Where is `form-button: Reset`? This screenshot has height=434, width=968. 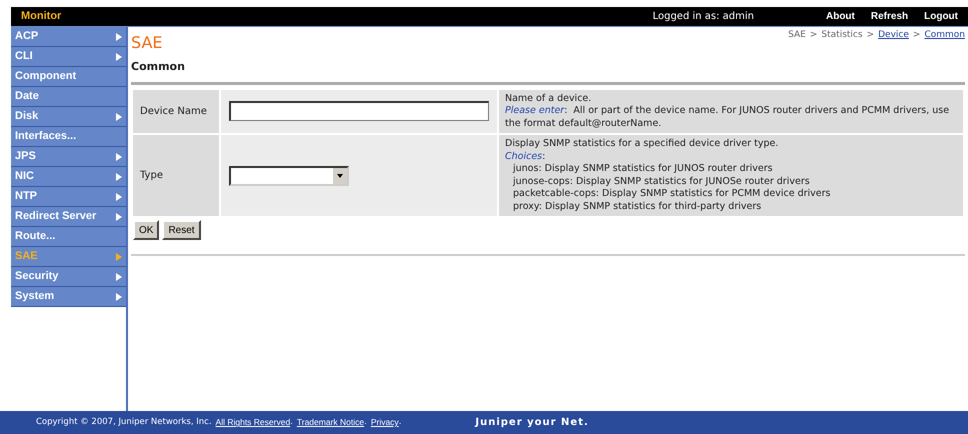 form-button: Reset is located at coordinates (181, 230).